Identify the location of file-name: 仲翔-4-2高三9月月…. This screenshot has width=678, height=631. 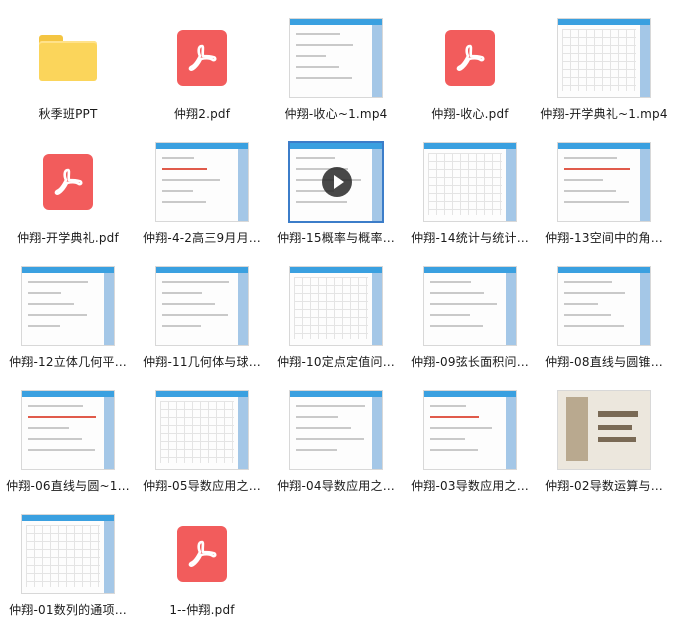
(202, 238).